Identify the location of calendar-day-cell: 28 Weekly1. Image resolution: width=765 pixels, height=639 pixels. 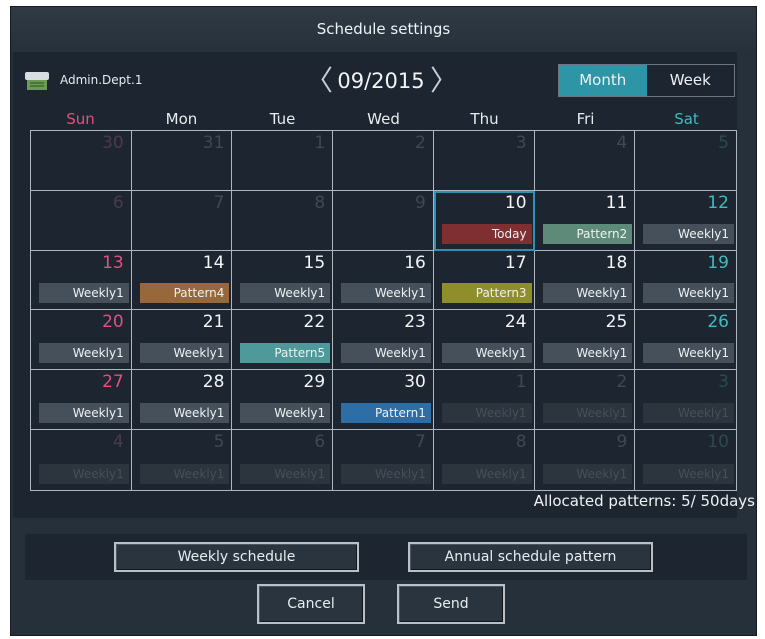
(182, 400).